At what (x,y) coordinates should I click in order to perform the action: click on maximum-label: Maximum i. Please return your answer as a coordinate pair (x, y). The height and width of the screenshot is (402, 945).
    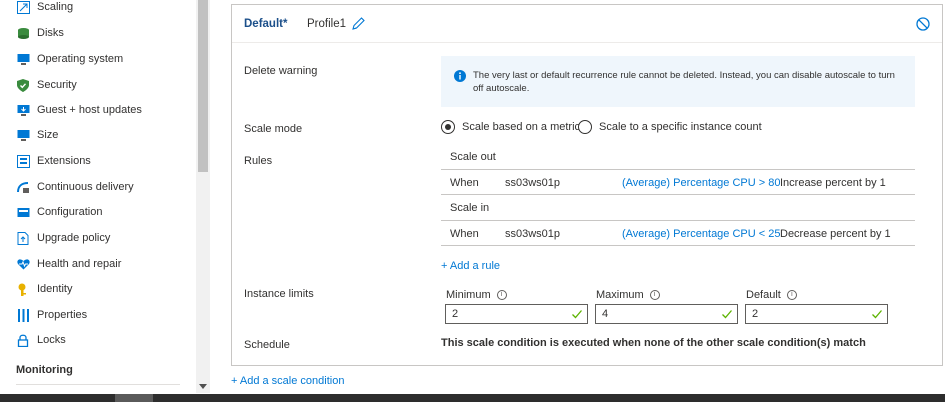
    Looking at the image, I should click on (628, 295).